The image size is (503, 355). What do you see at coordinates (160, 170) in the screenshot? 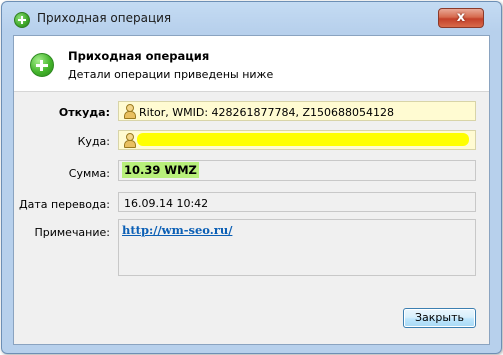
I see `amount-value: 10.39 WMZ` at bounding box center [160, 170].